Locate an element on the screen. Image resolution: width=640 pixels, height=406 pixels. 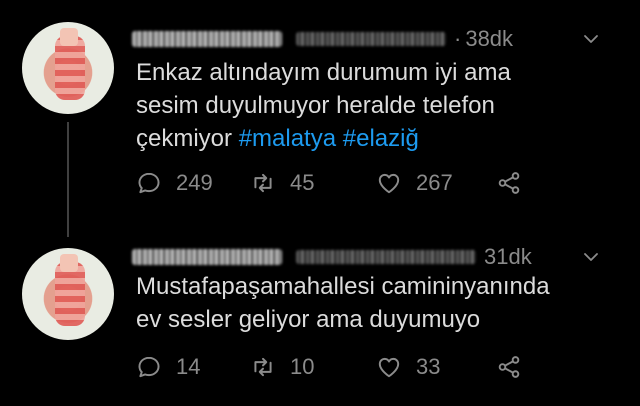
thread-connector-line is located at coordinates (68, 179).